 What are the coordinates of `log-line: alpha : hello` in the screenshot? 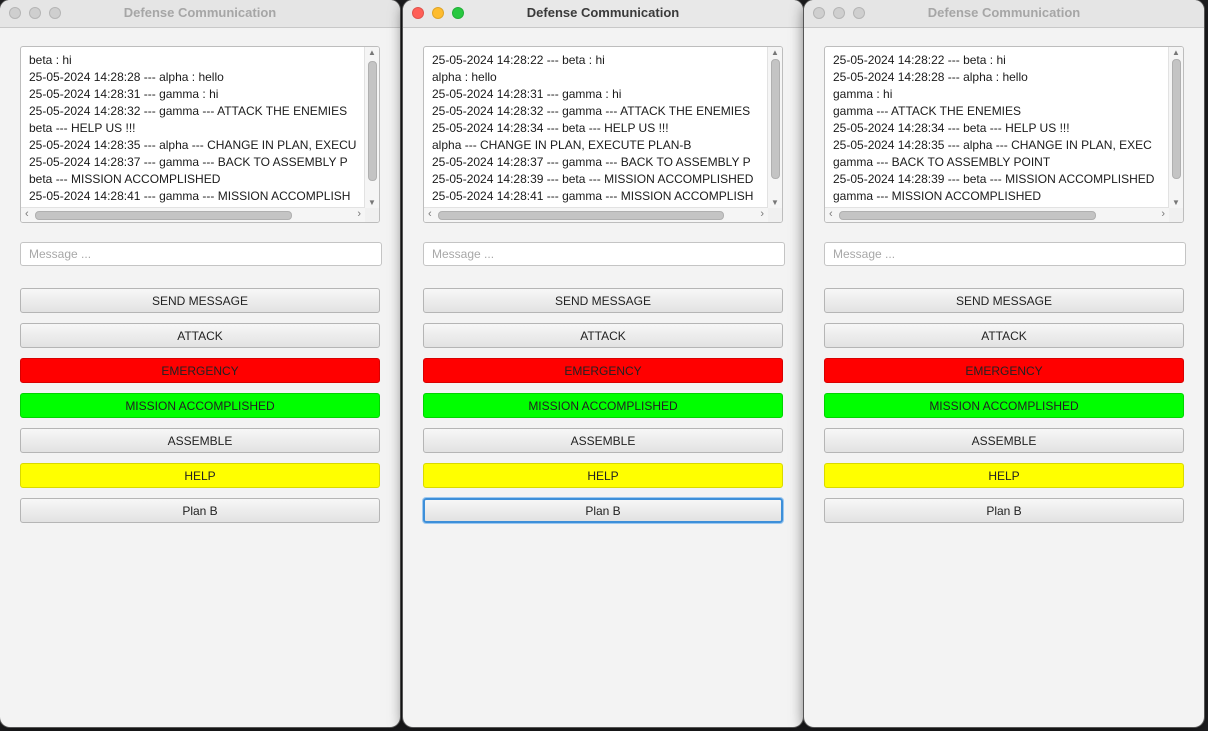 It's located at (464, 77).